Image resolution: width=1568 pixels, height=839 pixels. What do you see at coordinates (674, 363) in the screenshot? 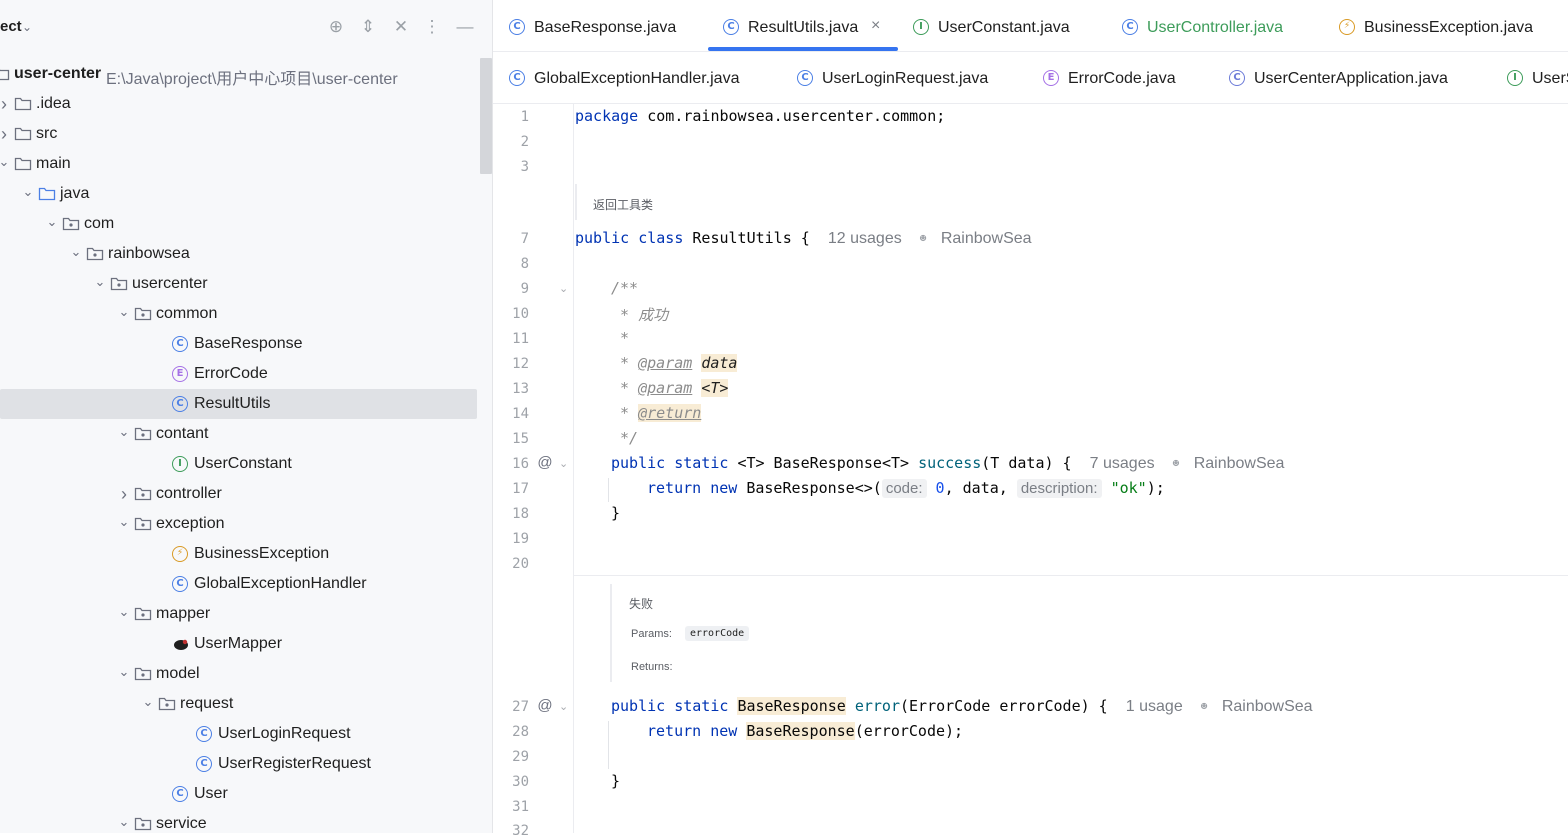
I see `code-line: * @param data` at bounding box center [674, 363].